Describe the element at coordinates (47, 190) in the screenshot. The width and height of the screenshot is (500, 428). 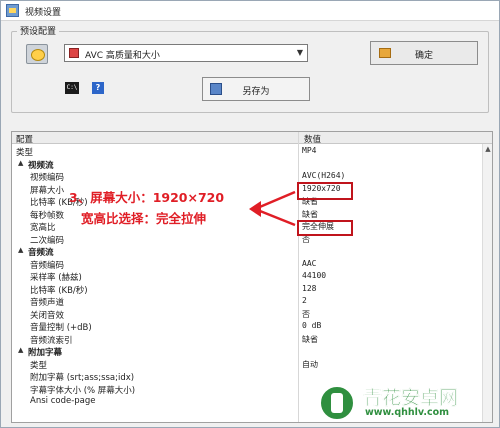
I see `grid-row-label: 屏幕大小` at that location.